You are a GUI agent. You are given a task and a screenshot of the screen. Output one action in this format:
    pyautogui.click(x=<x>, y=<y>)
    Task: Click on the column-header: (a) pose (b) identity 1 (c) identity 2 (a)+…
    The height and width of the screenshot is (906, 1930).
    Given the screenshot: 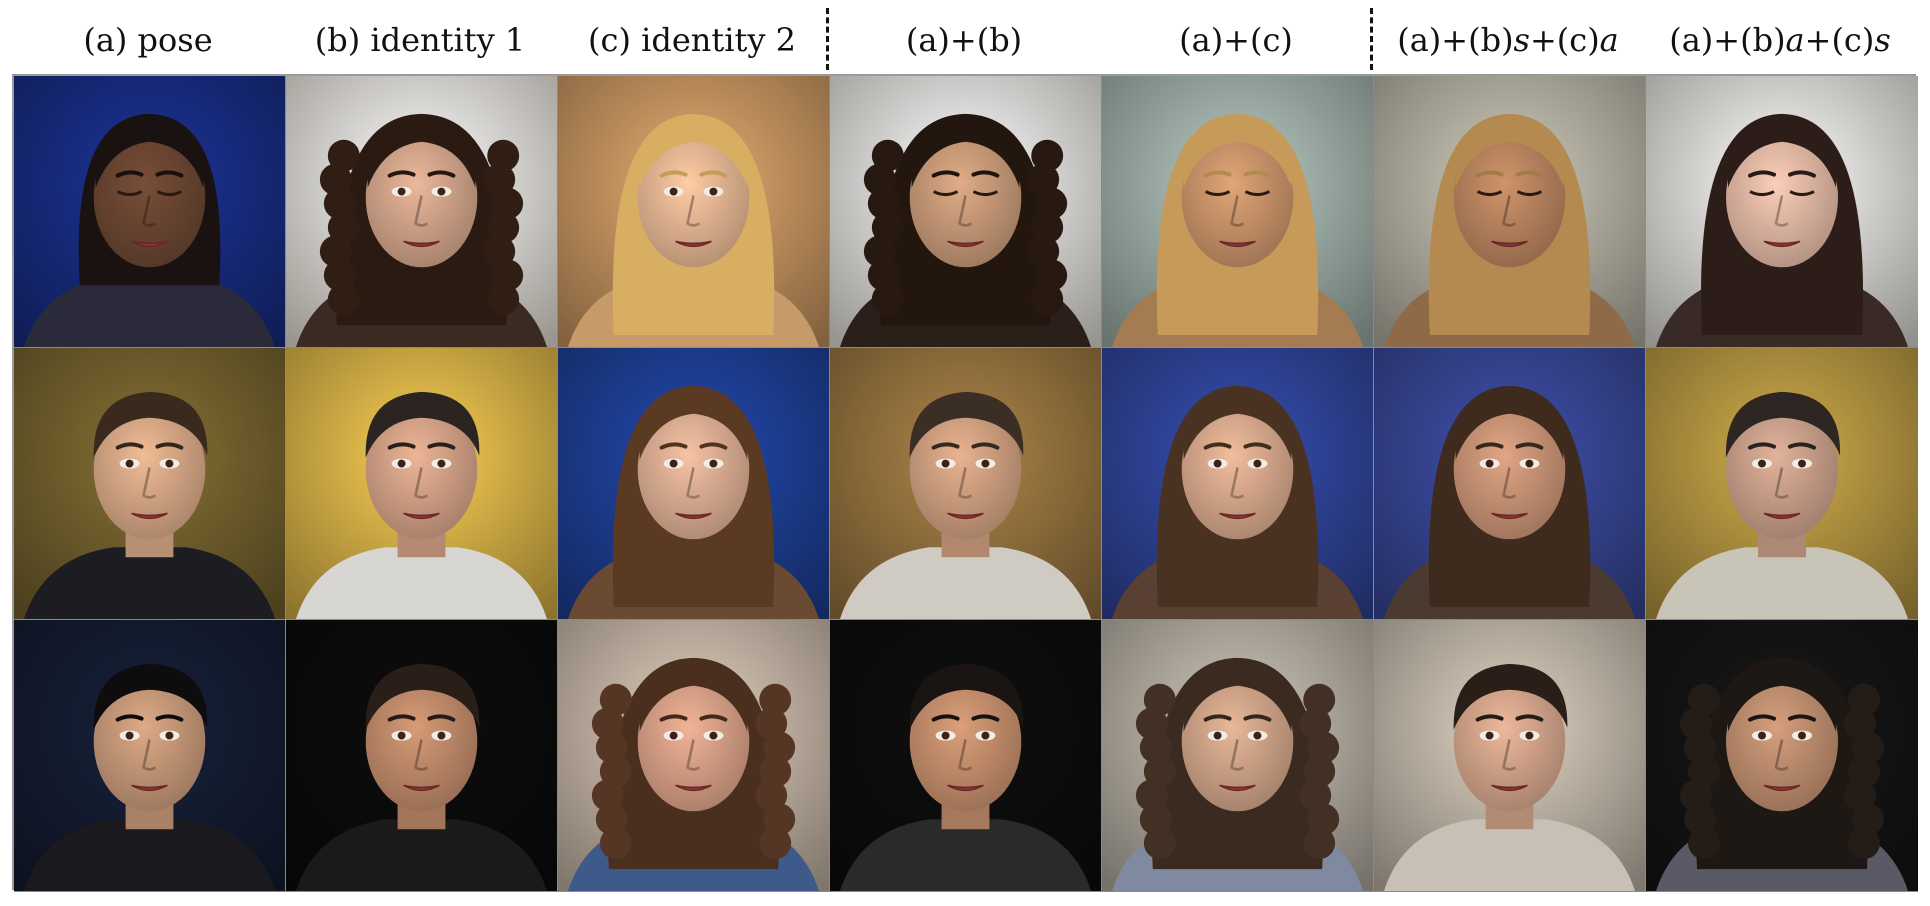 What is the action you would take?
    pyautogui.click(x=965, y=36)
    